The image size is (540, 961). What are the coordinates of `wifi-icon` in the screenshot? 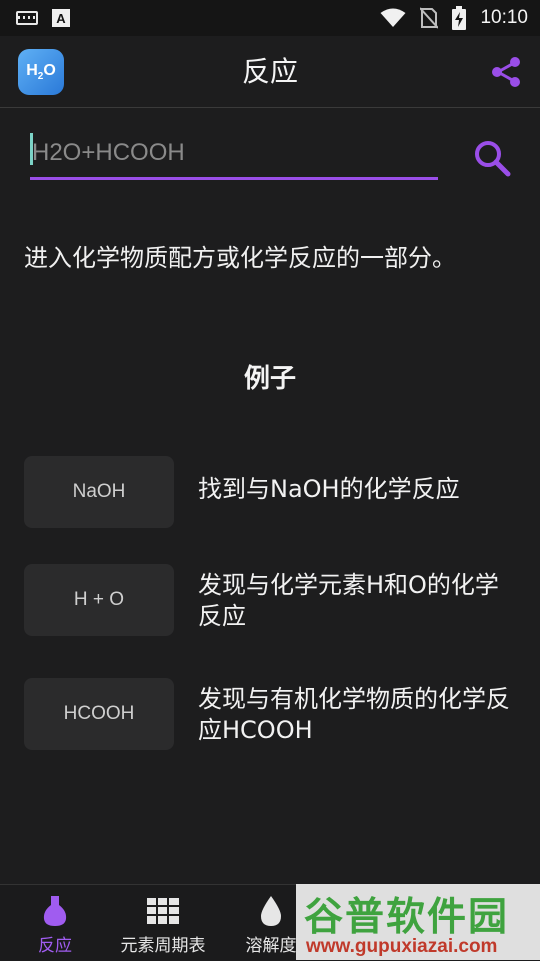 It's located at (393, 17).